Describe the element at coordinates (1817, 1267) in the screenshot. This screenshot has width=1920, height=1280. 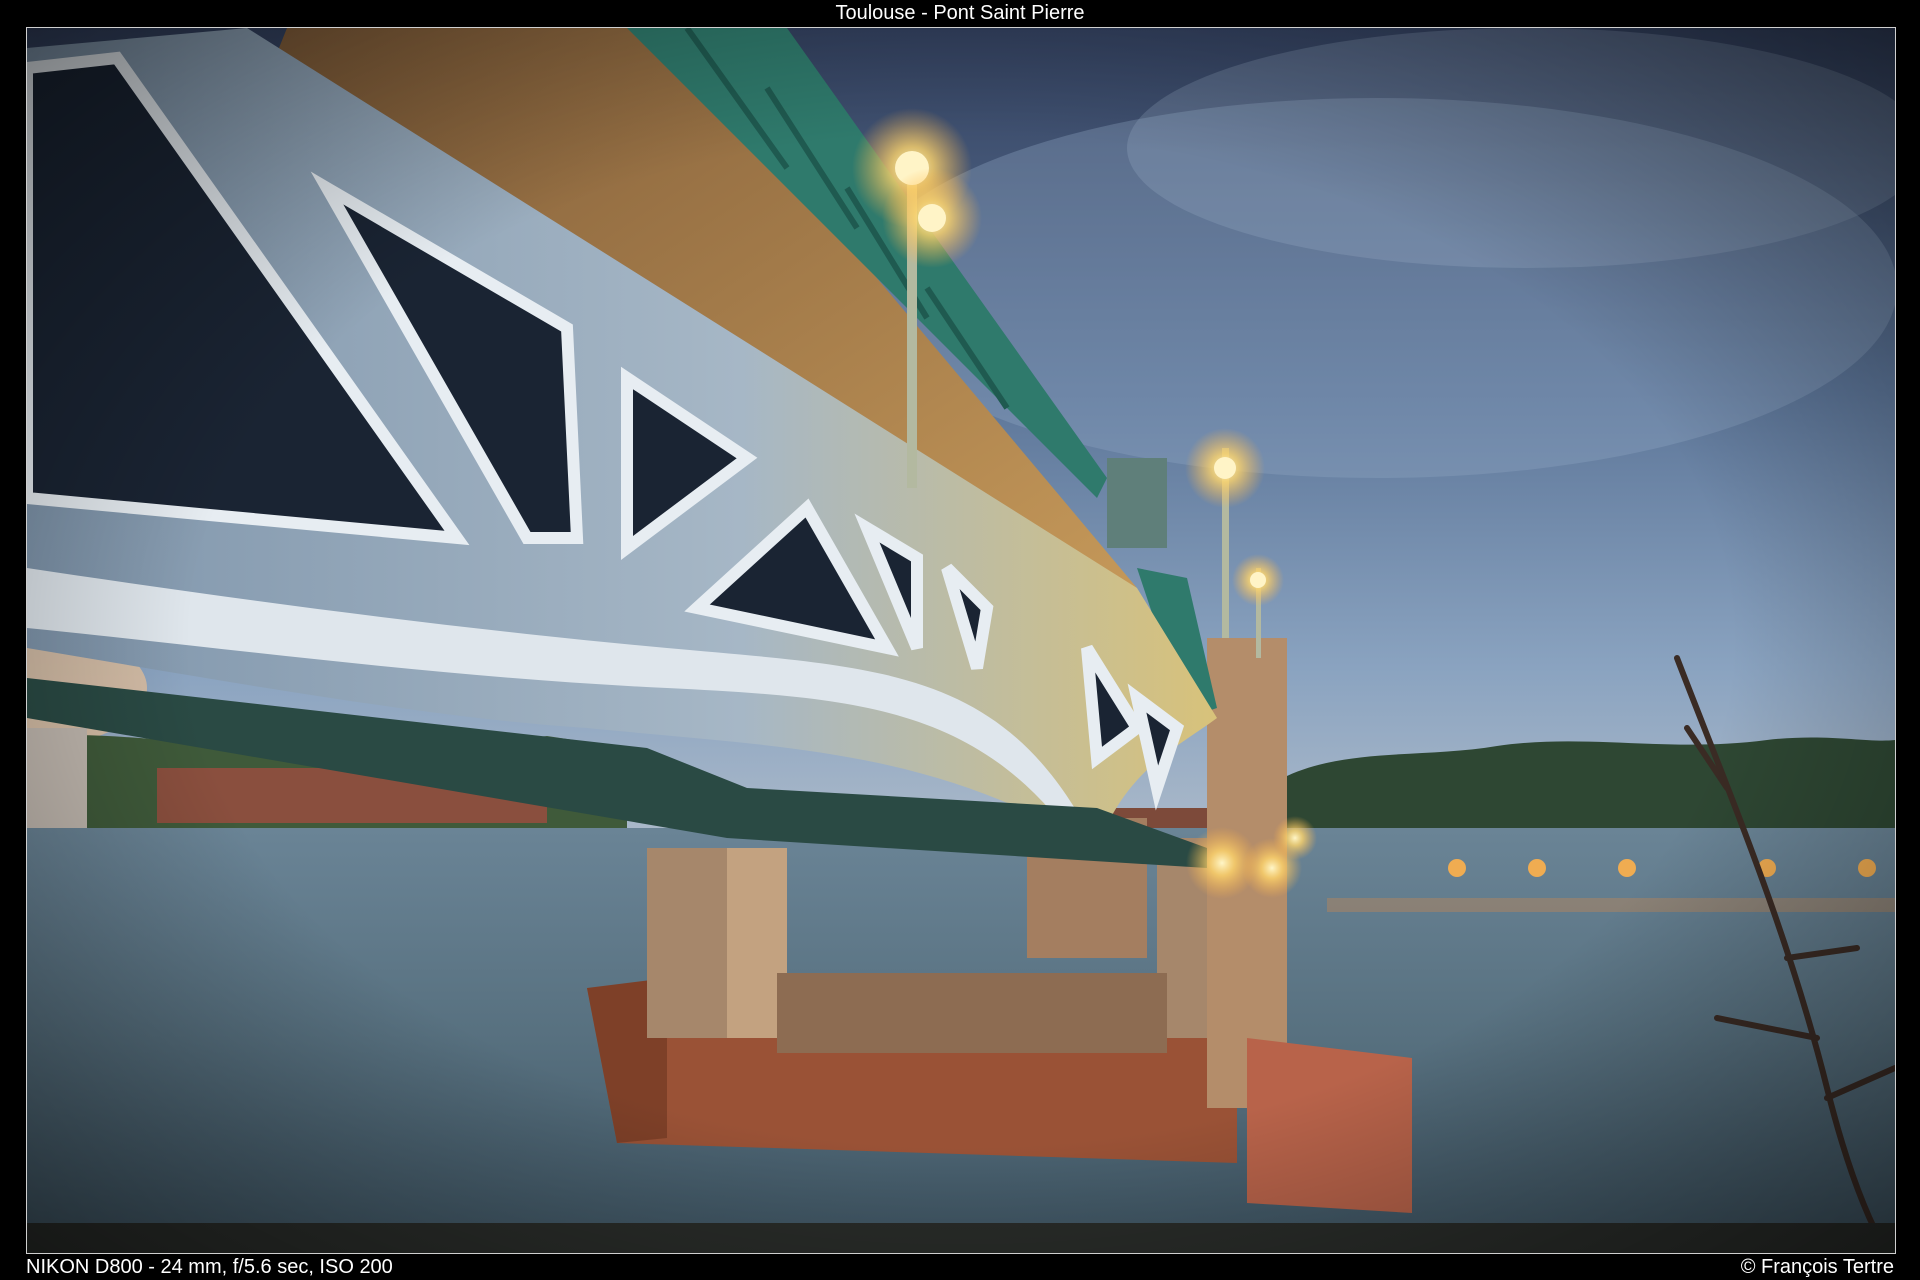
I see `copyright-caption: © François Tertre` at that location.